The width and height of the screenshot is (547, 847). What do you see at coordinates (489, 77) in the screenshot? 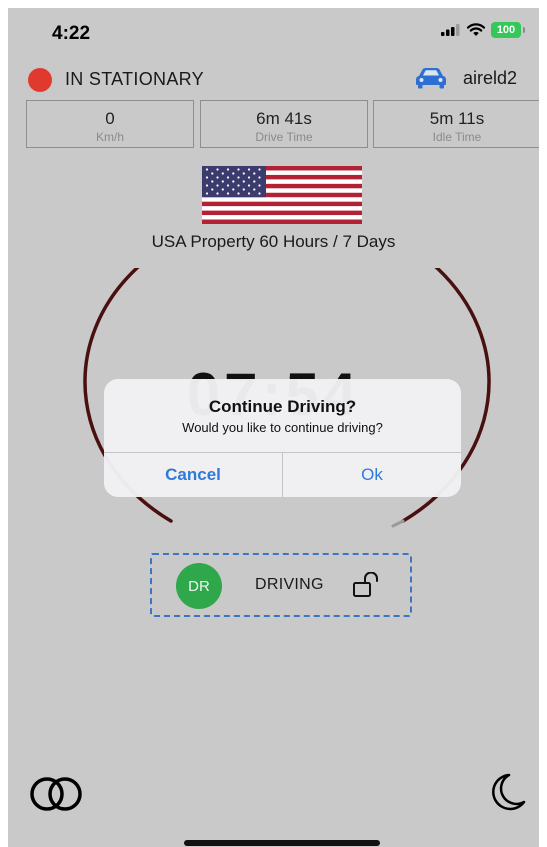
I see `vehicle-name: aireld2` at bounding box center [489, 77].